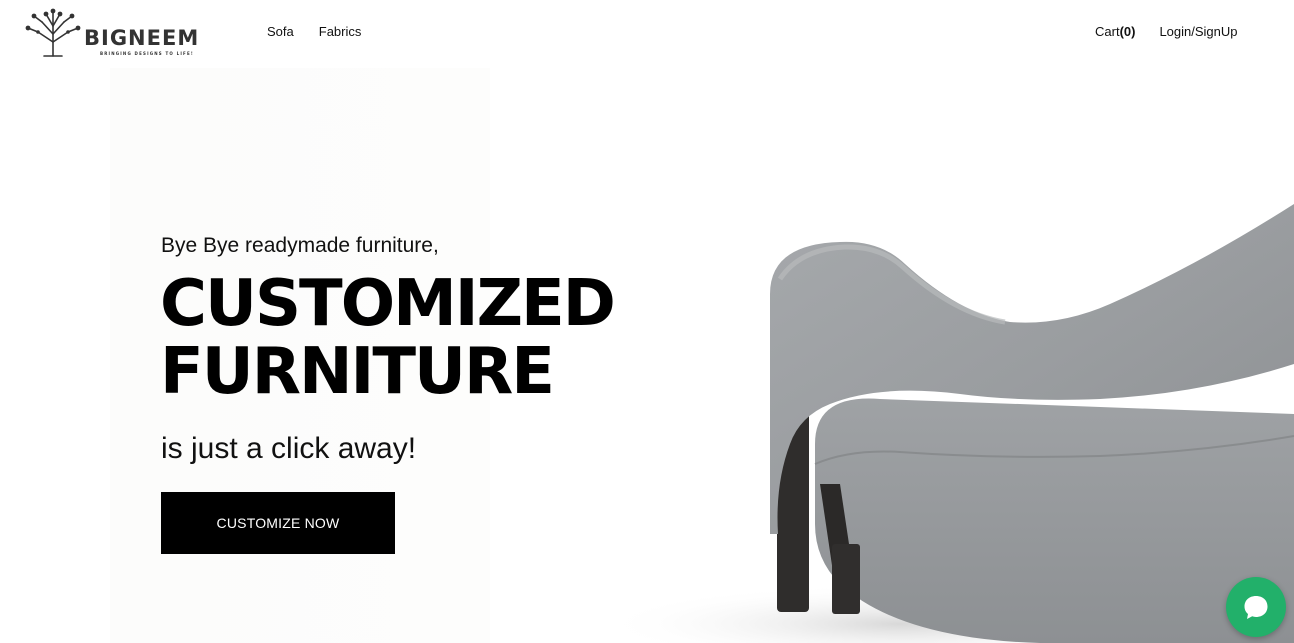 The width and height of the screenshot is (1294, 643). I want to click on hero-pretitle: Bye Bye readymade furniture,, so click(300, 245).